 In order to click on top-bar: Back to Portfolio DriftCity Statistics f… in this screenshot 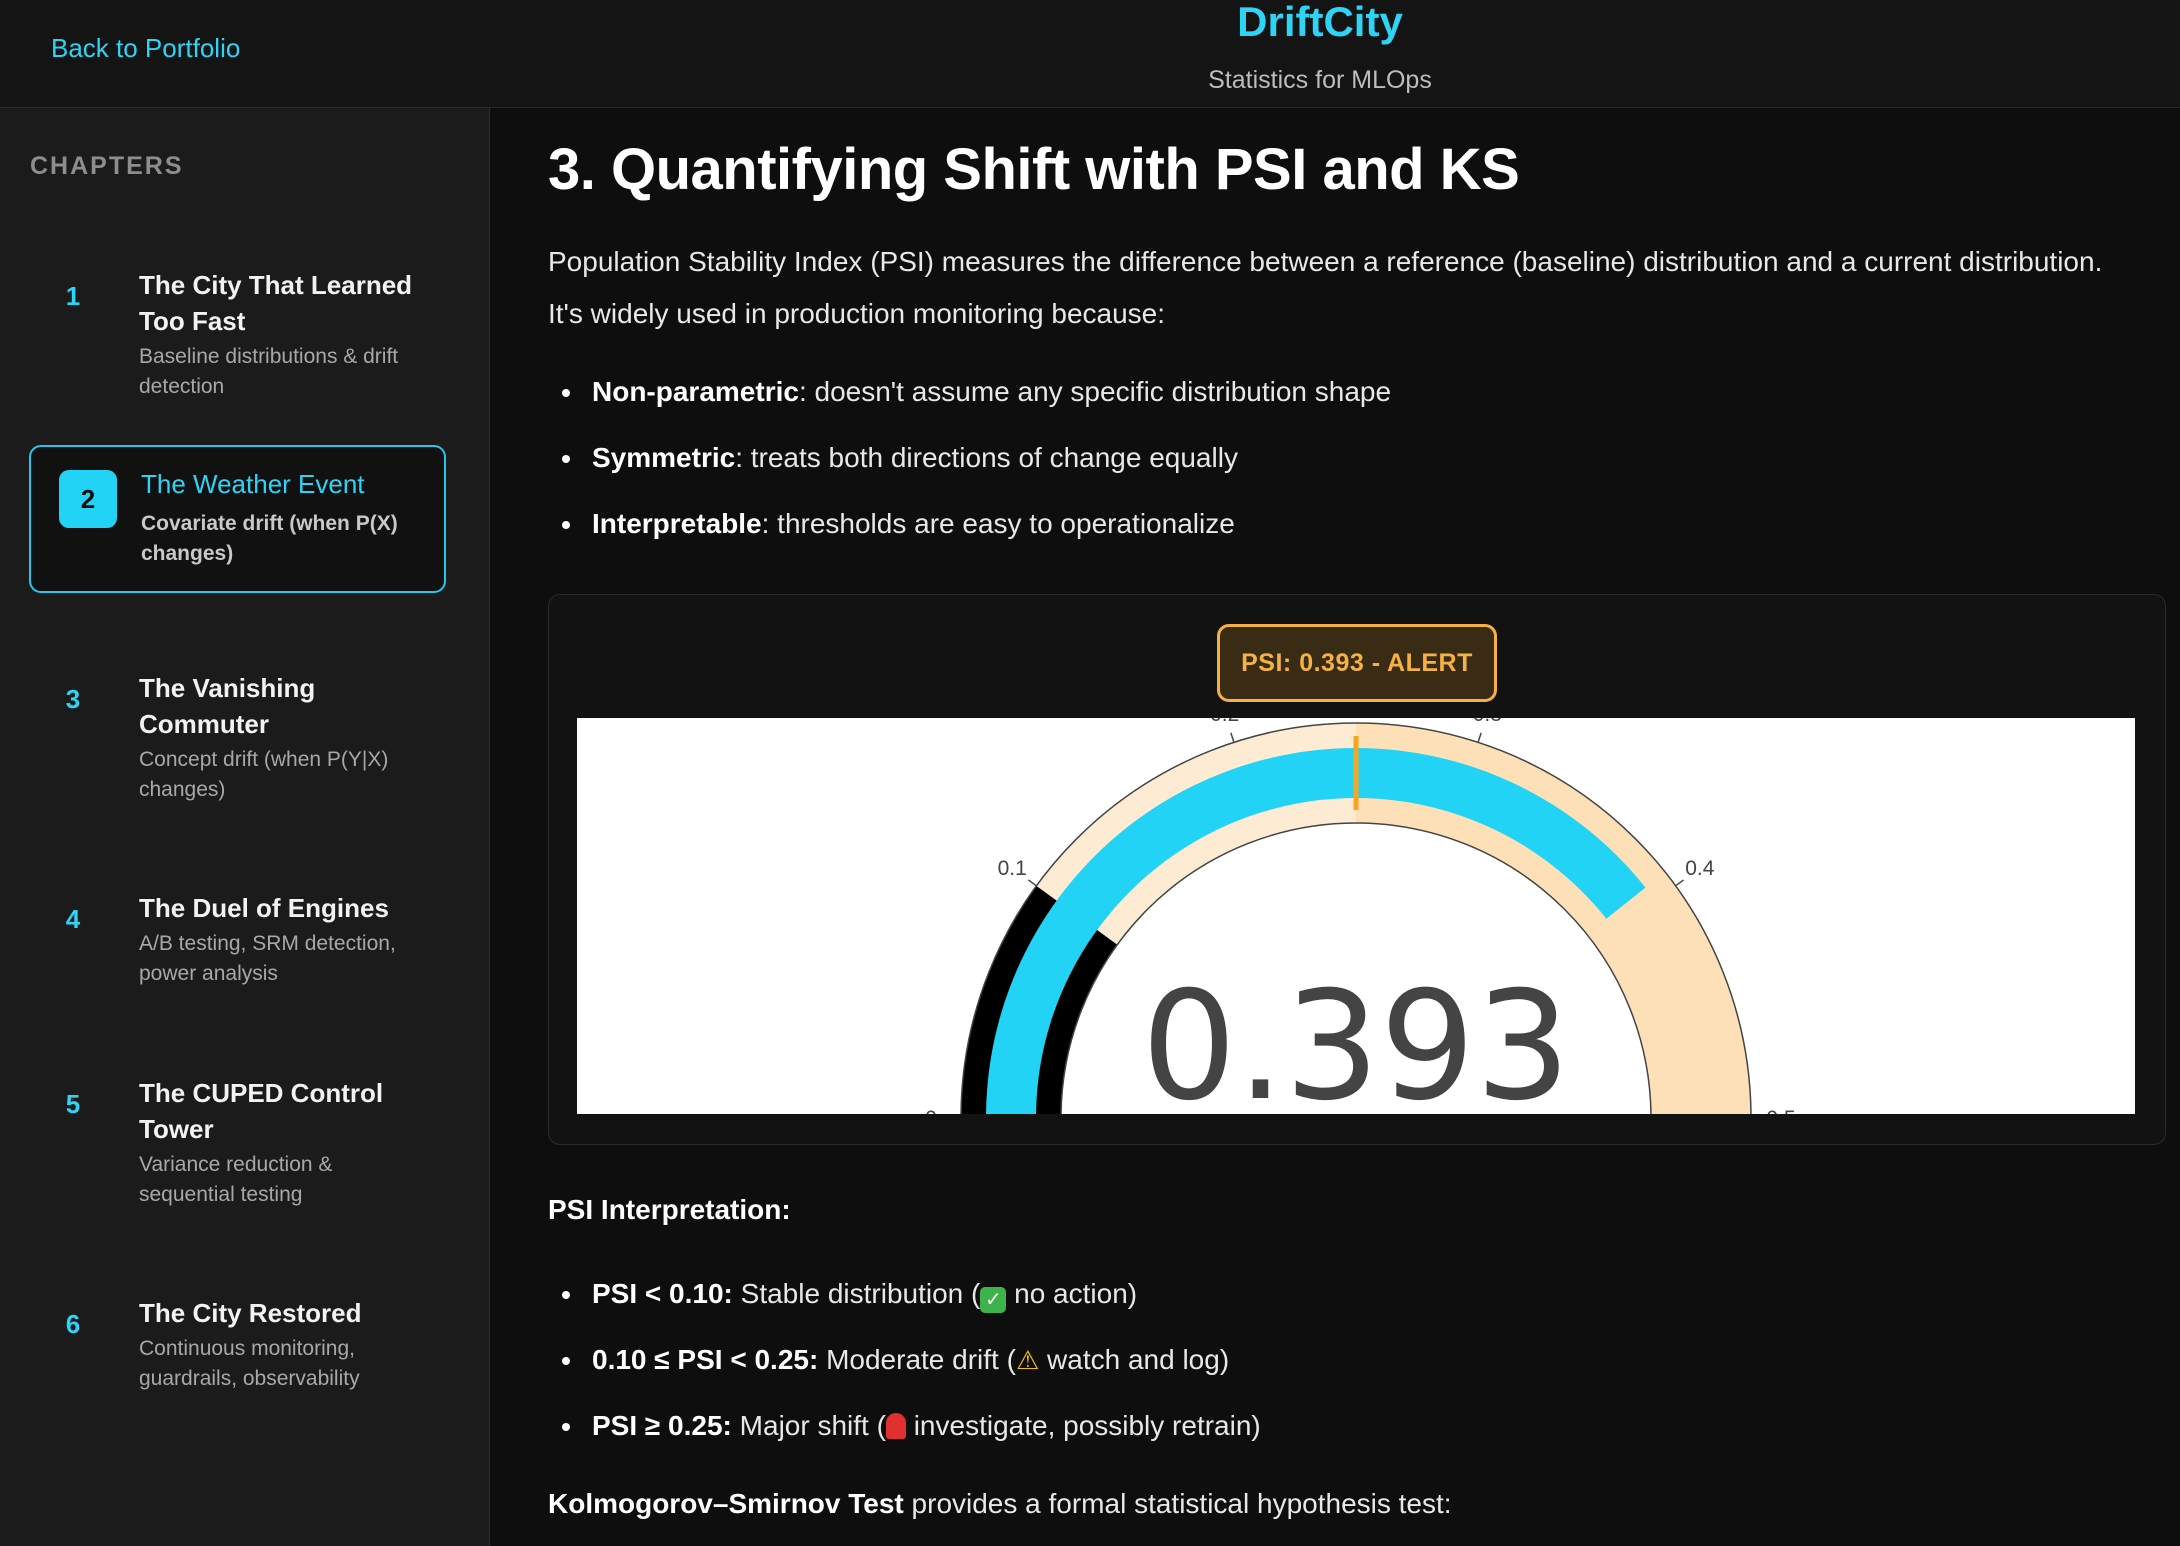, I will do `click(1090, 54)`.